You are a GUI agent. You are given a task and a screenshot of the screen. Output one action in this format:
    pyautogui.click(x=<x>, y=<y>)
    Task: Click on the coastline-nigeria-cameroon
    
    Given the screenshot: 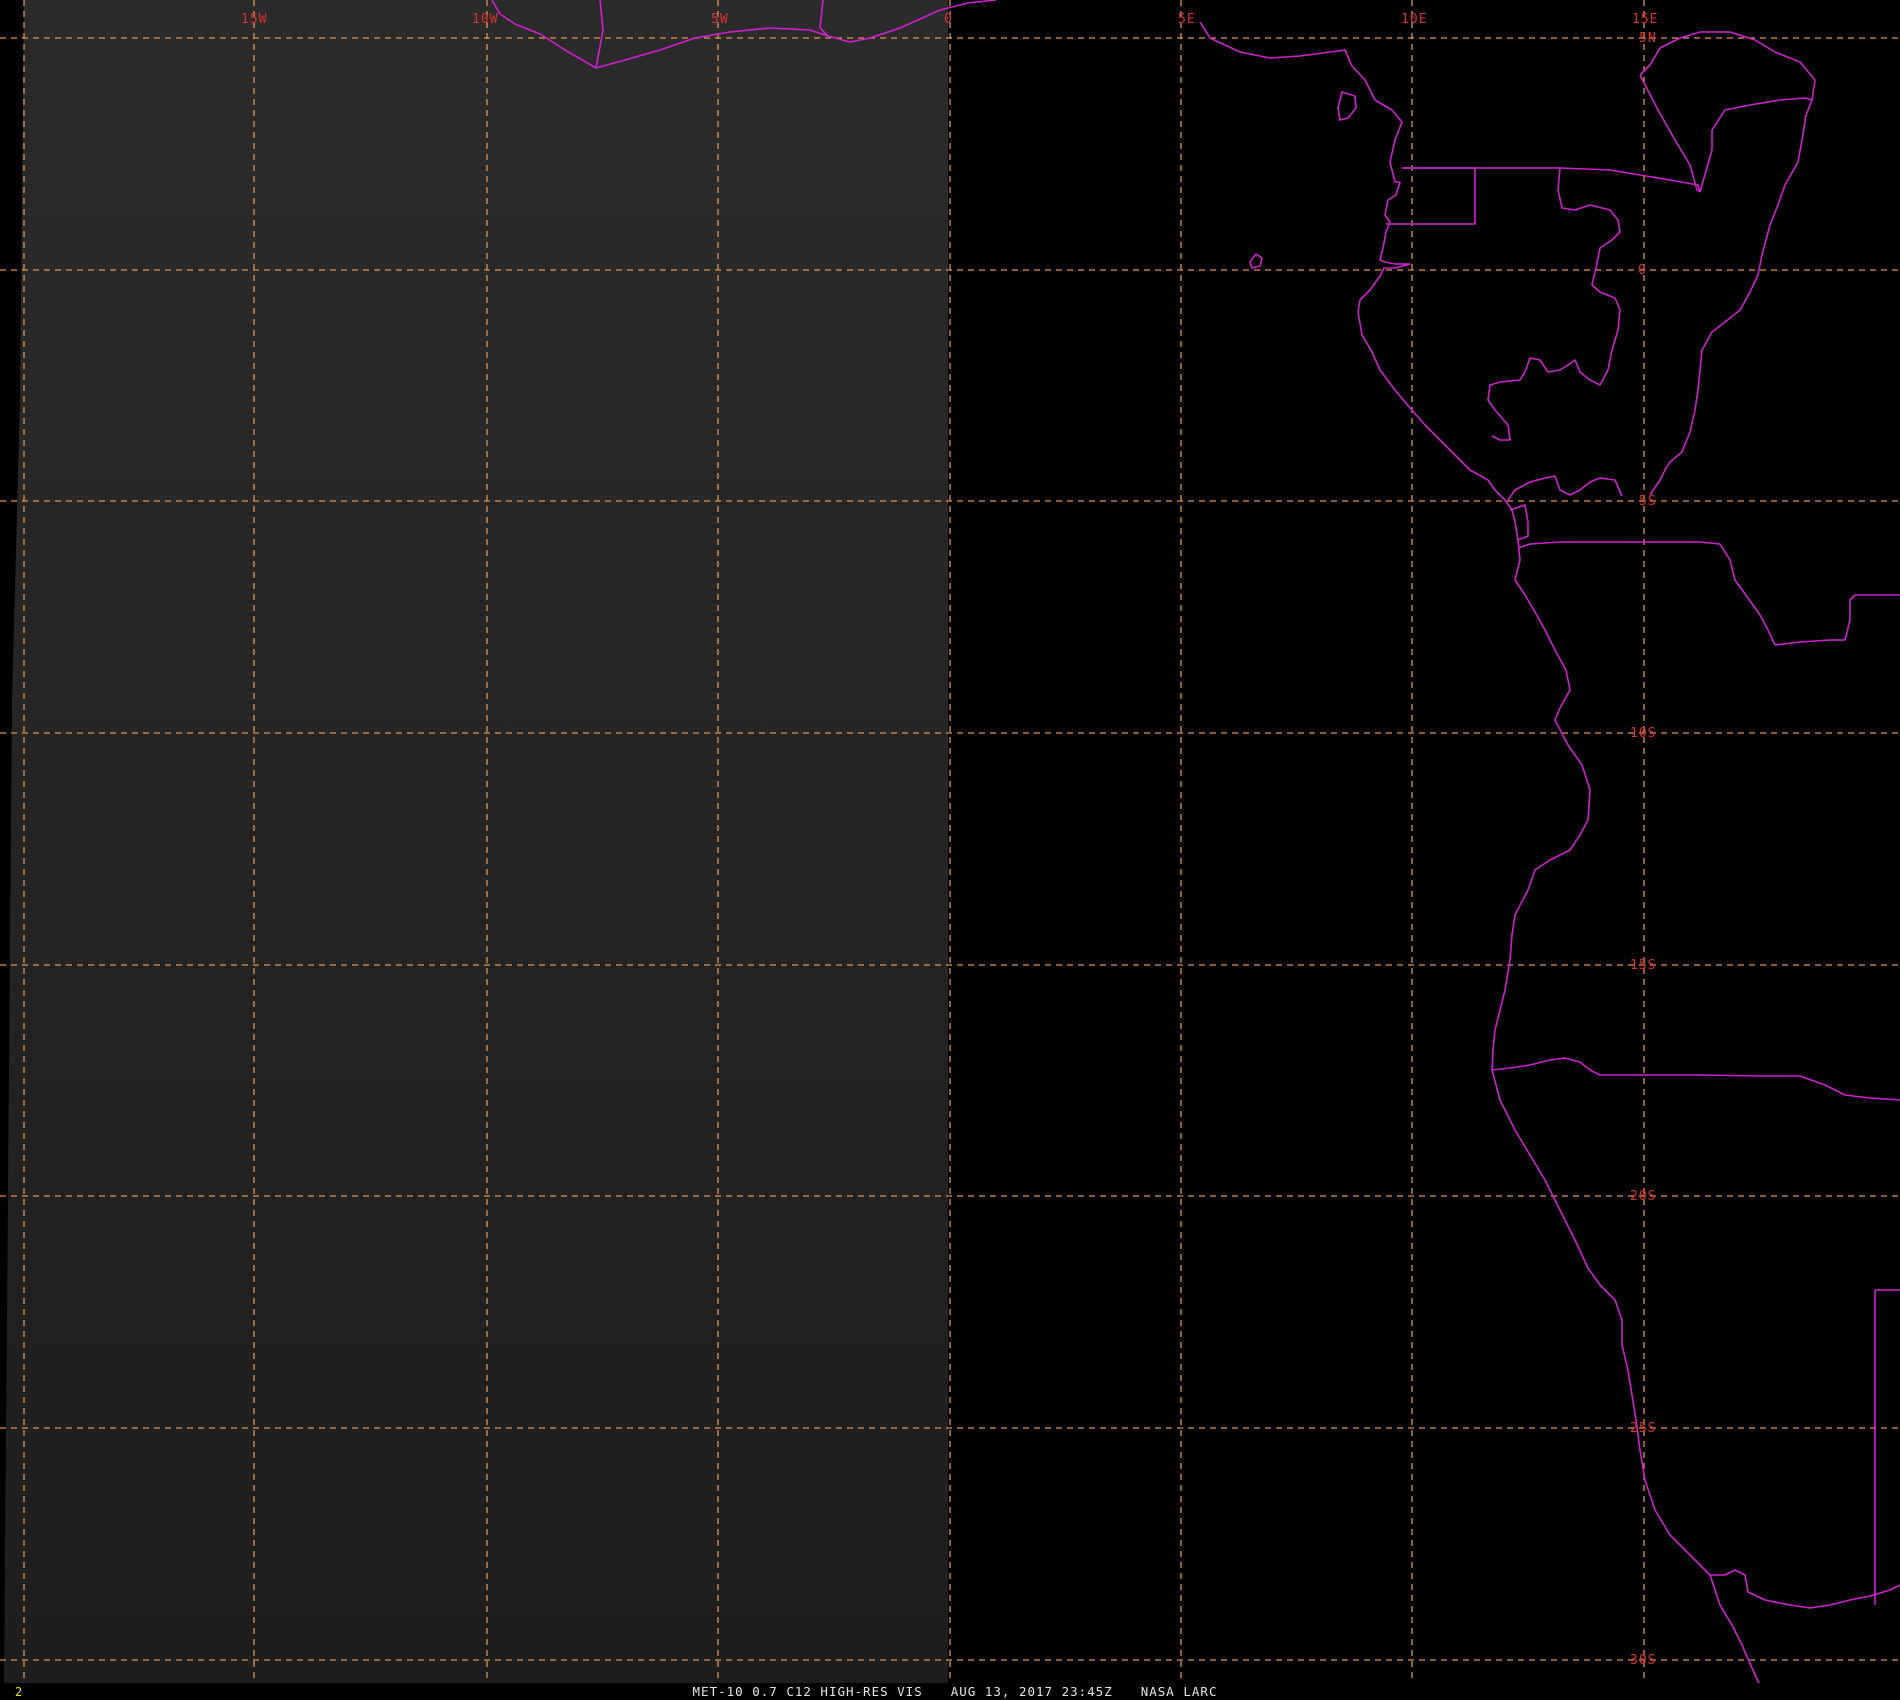 What is the action you would take?
    pyautogui.click(x=1359, y=281)
    